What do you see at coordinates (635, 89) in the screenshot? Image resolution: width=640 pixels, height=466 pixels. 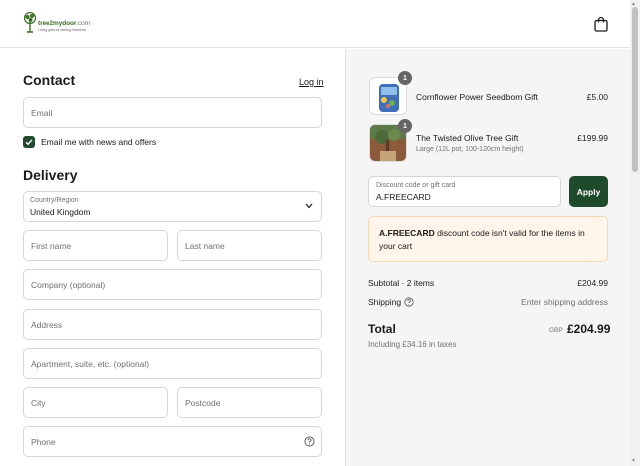 I see `scrollbar-thumb` at bounding box center [635, 89].